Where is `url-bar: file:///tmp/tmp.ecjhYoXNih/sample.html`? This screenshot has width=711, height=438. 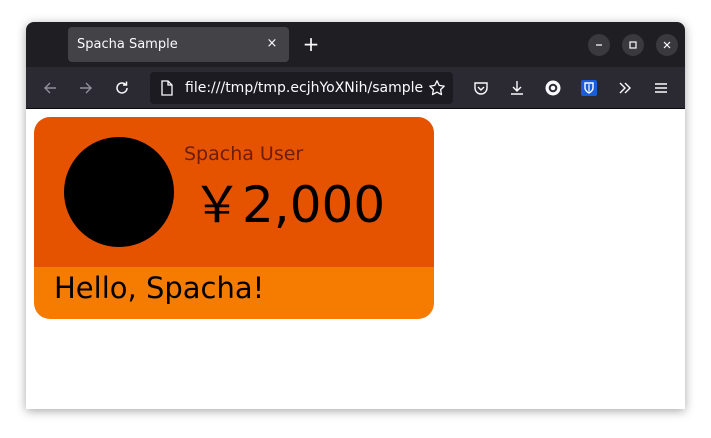
url-bar: file:///tmp/tmp.ecjhYoXNih/sample.html is located at coordinates (301, 88).